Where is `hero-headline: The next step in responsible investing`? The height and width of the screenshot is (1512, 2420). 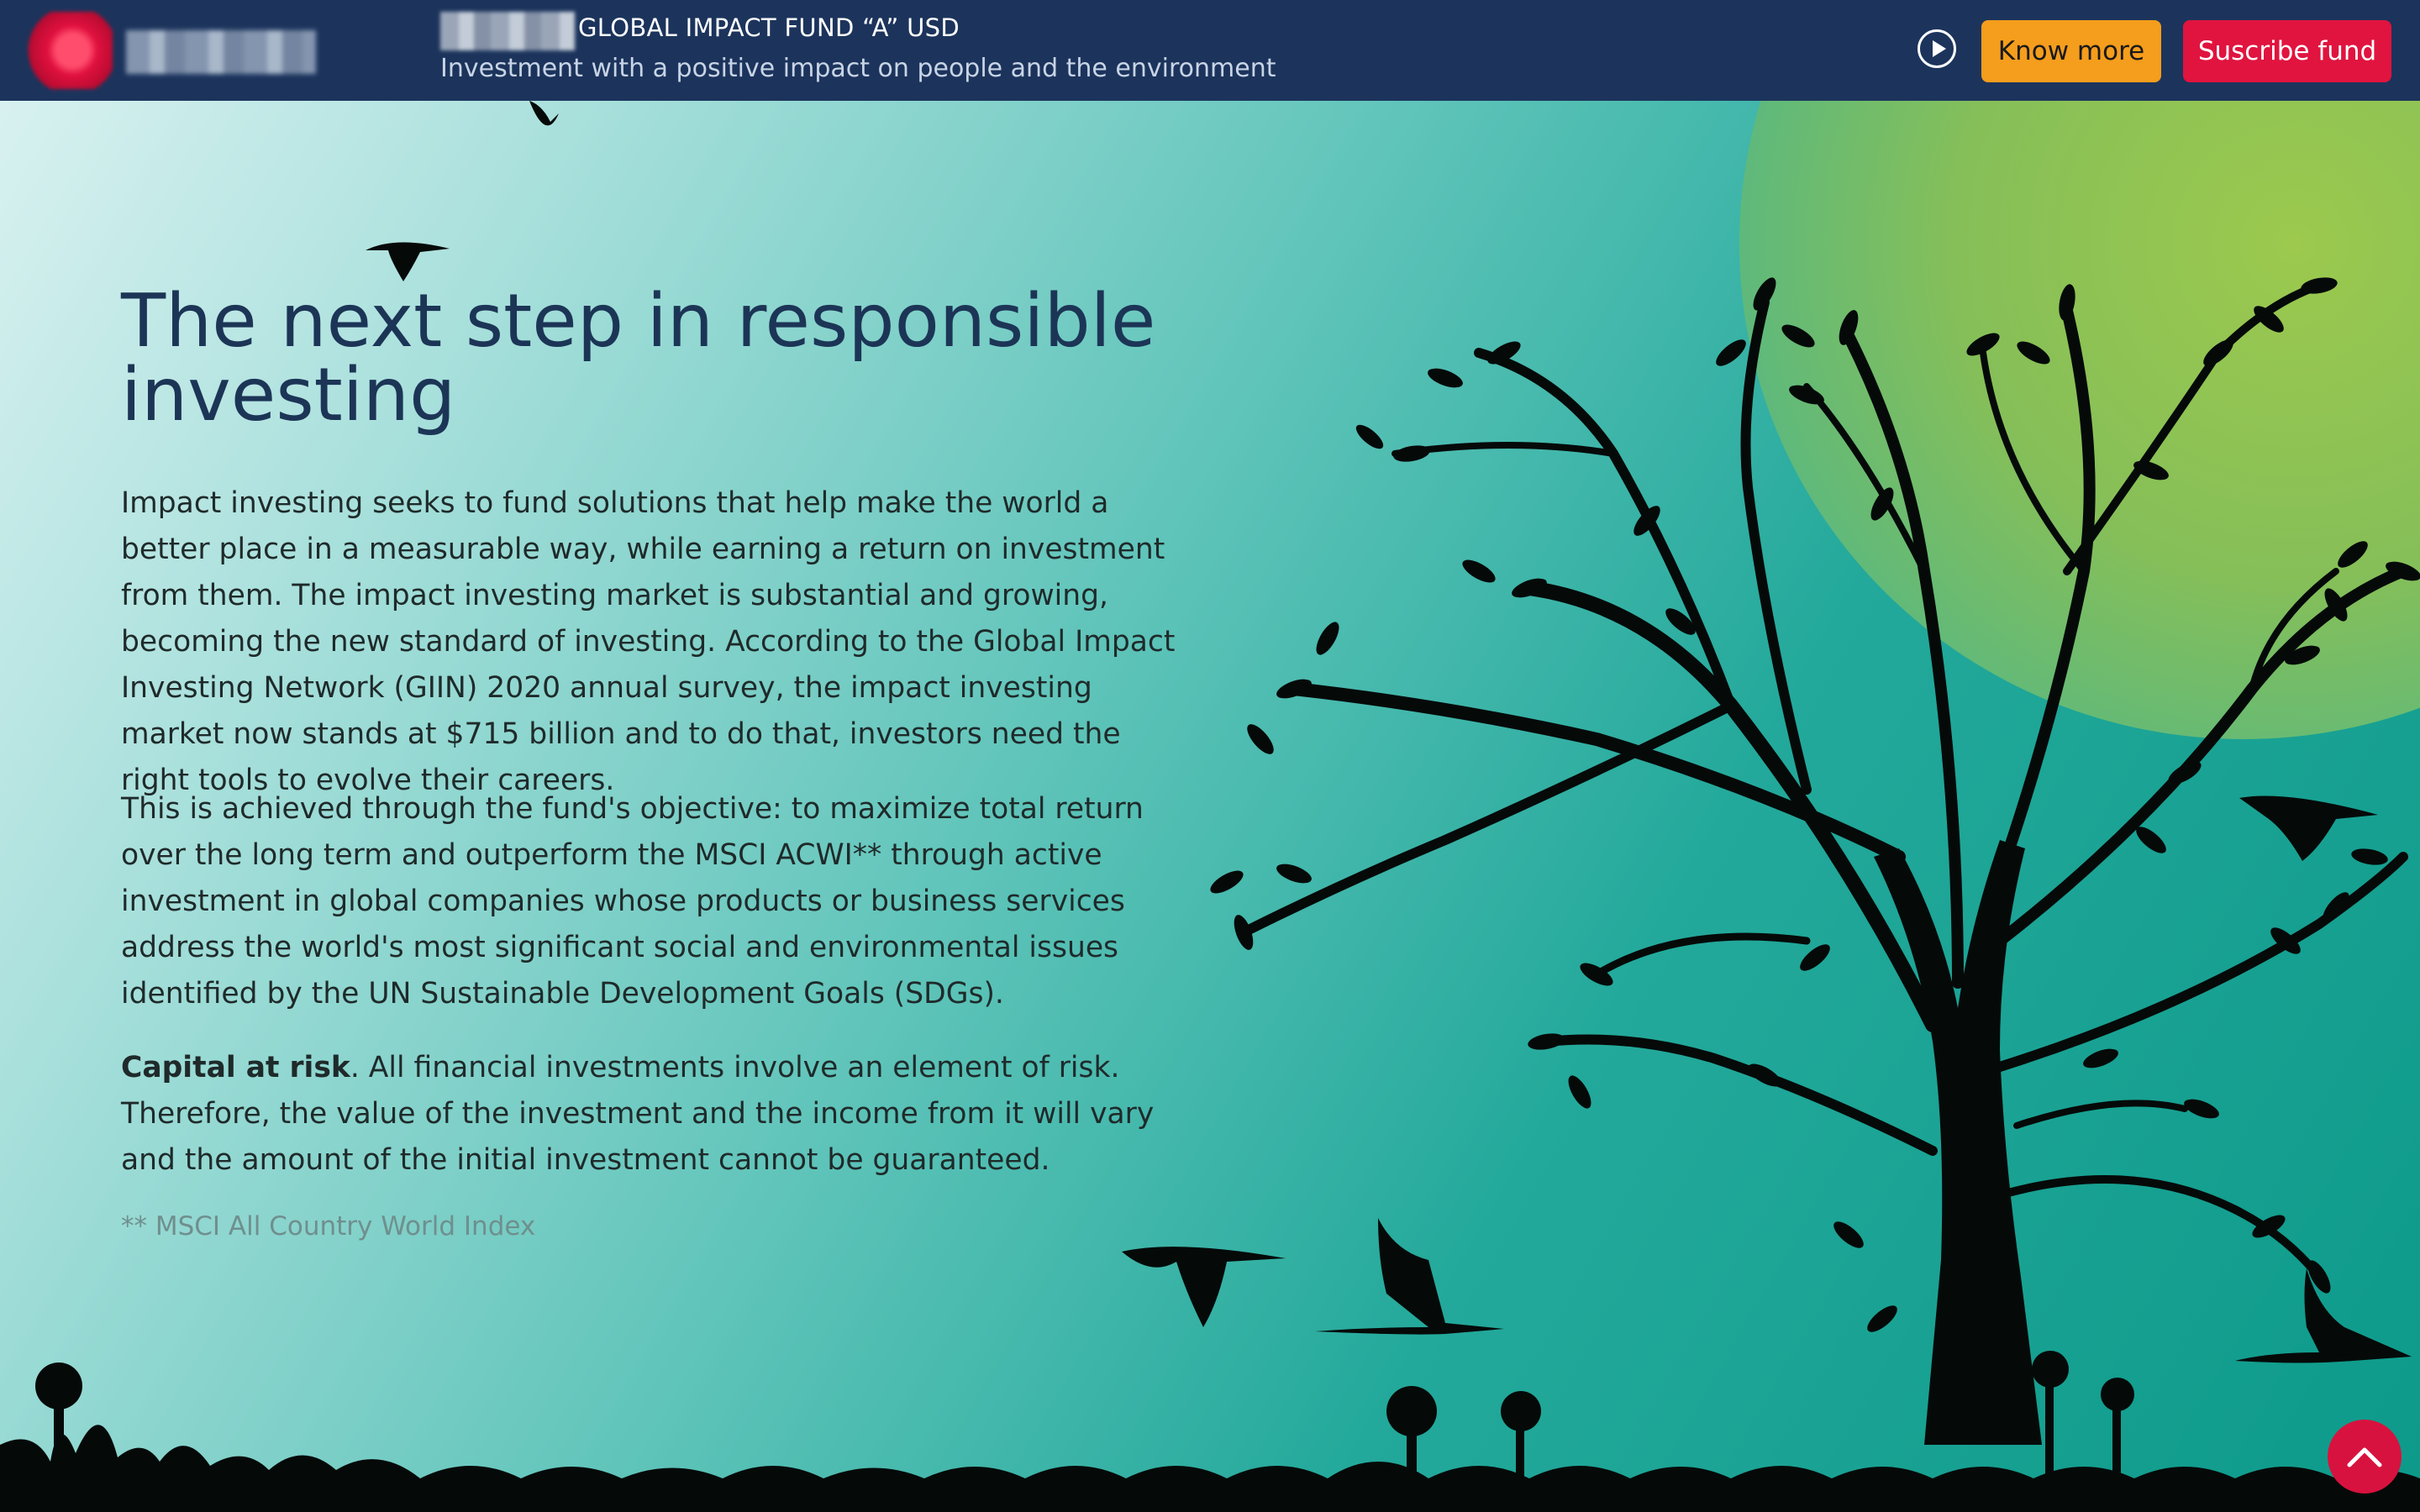 hero-headline: The next step in responsible investing is located at coordinates (638, 358).